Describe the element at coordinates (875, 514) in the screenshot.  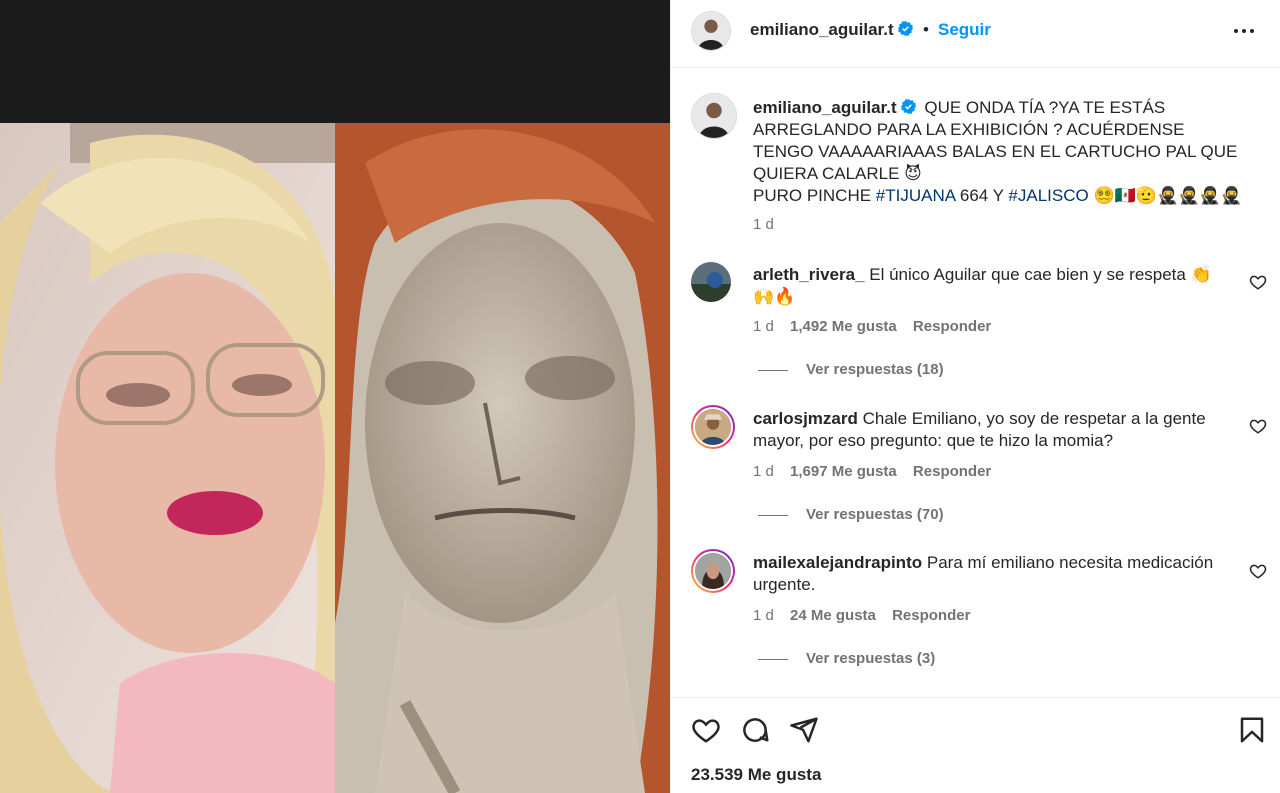
I see `view-replies-label: Ver respuestas (70)` at that location.